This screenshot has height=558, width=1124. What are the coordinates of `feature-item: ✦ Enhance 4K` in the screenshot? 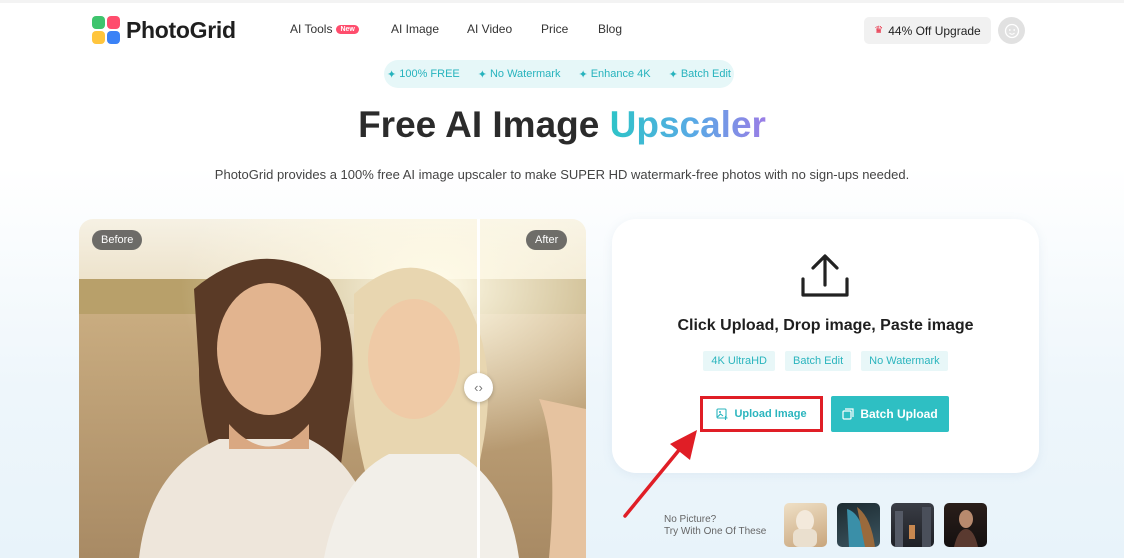 It's located at (614, 74).